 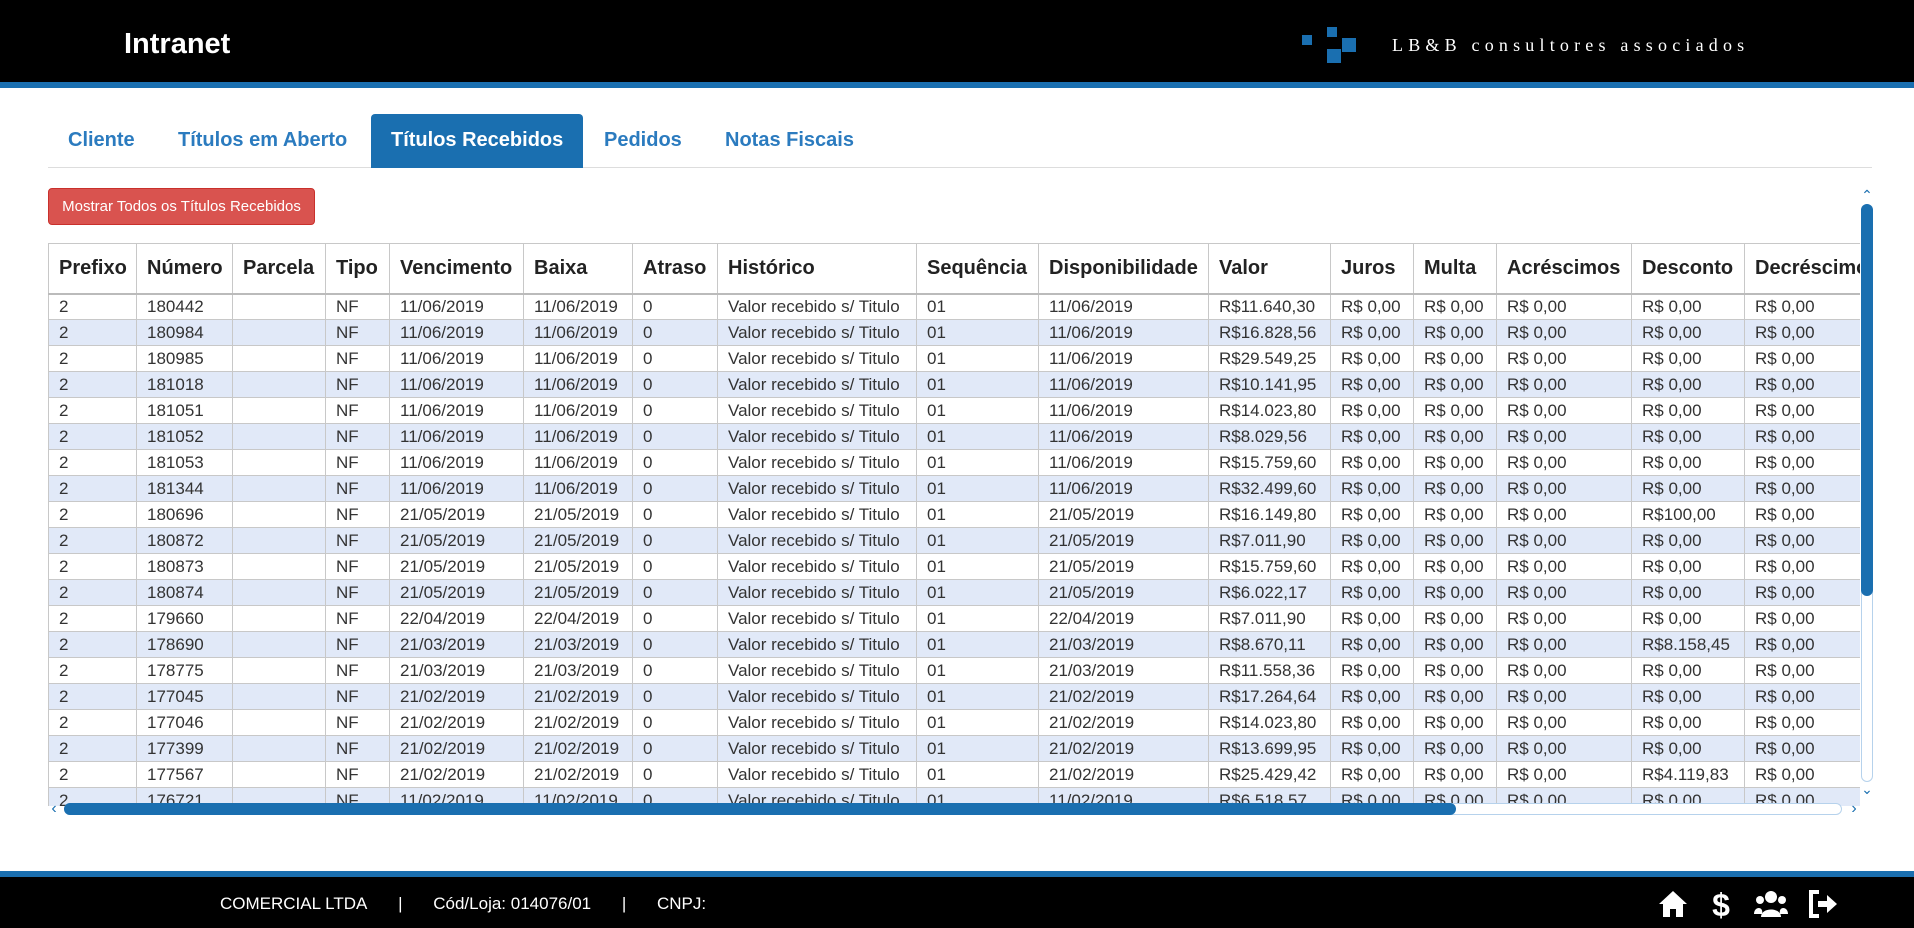 I want to click on column-header: Tipo, so click(x=357, y=269).